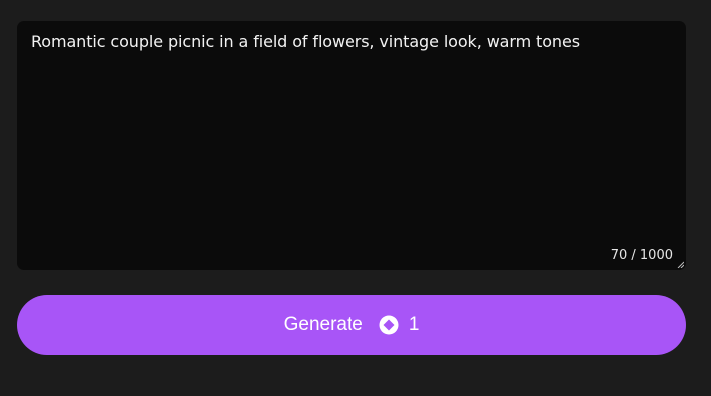 Image resolution: width=711 pixels, height=396 pixels. I want to click on generate-label: Generate, so click(323, 324).